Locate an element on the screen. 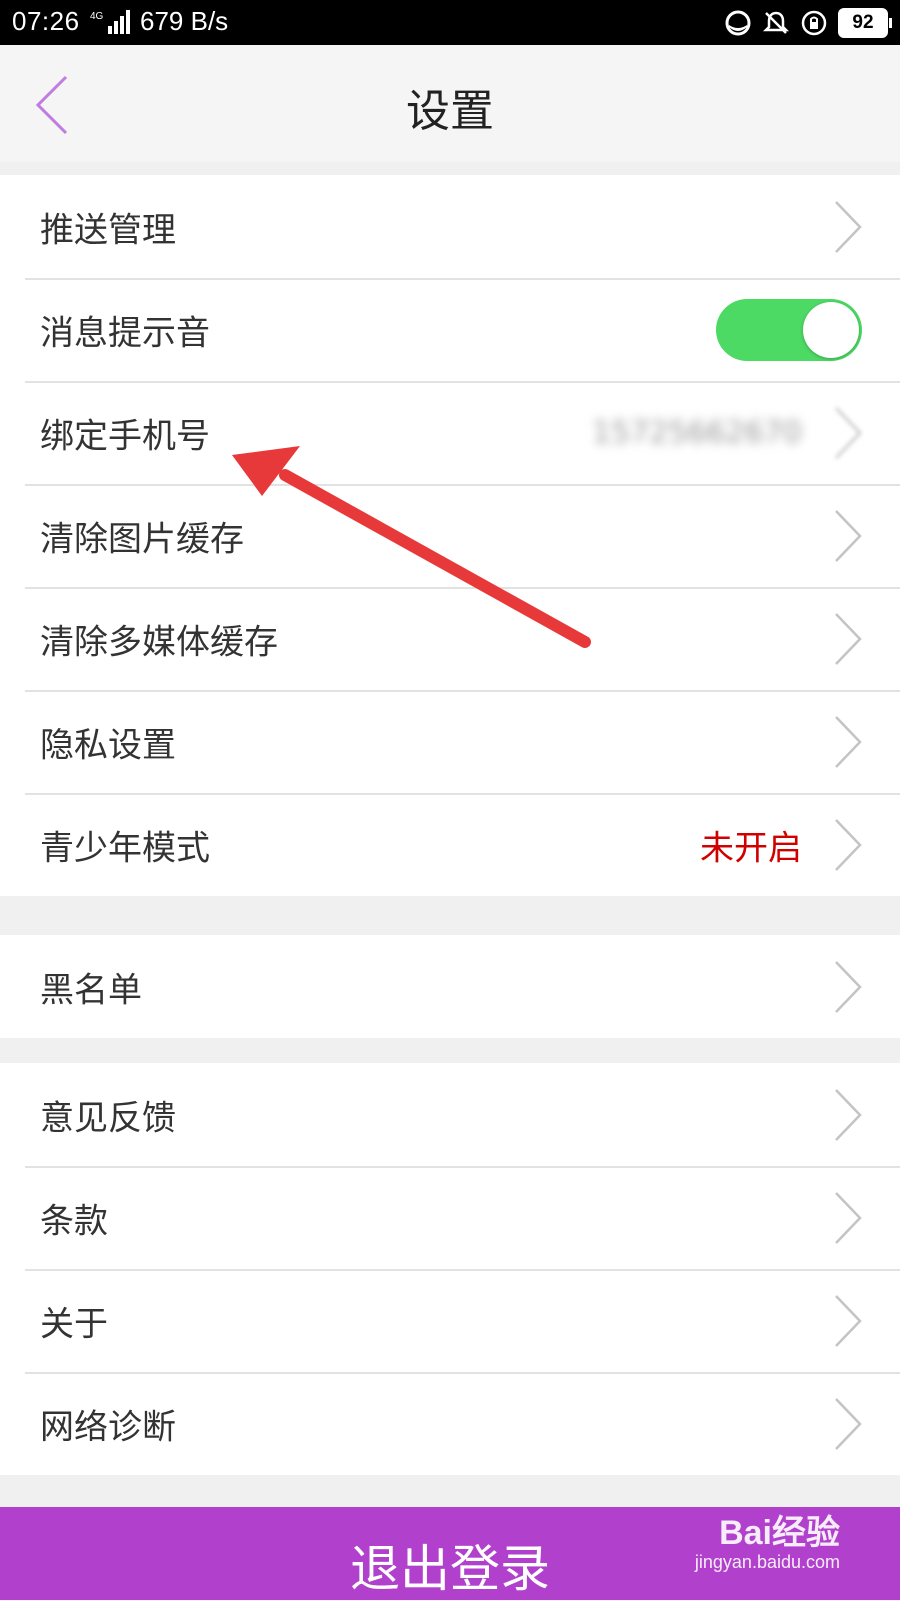  row-label: 黑名单 is located at coordinates (91, 990).